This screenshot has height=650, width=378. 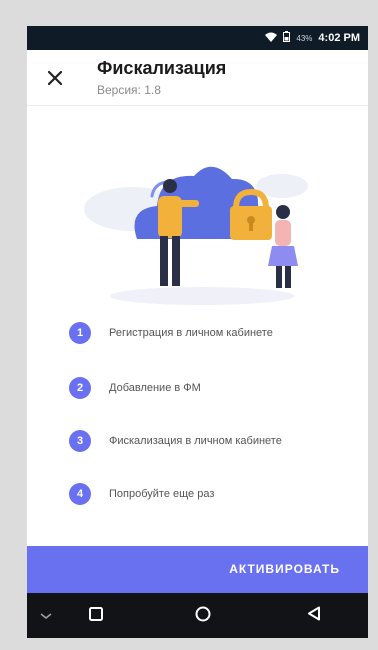 I want to click on step-label: Фискализация в личном кабинете, so click(x=195, y=441).